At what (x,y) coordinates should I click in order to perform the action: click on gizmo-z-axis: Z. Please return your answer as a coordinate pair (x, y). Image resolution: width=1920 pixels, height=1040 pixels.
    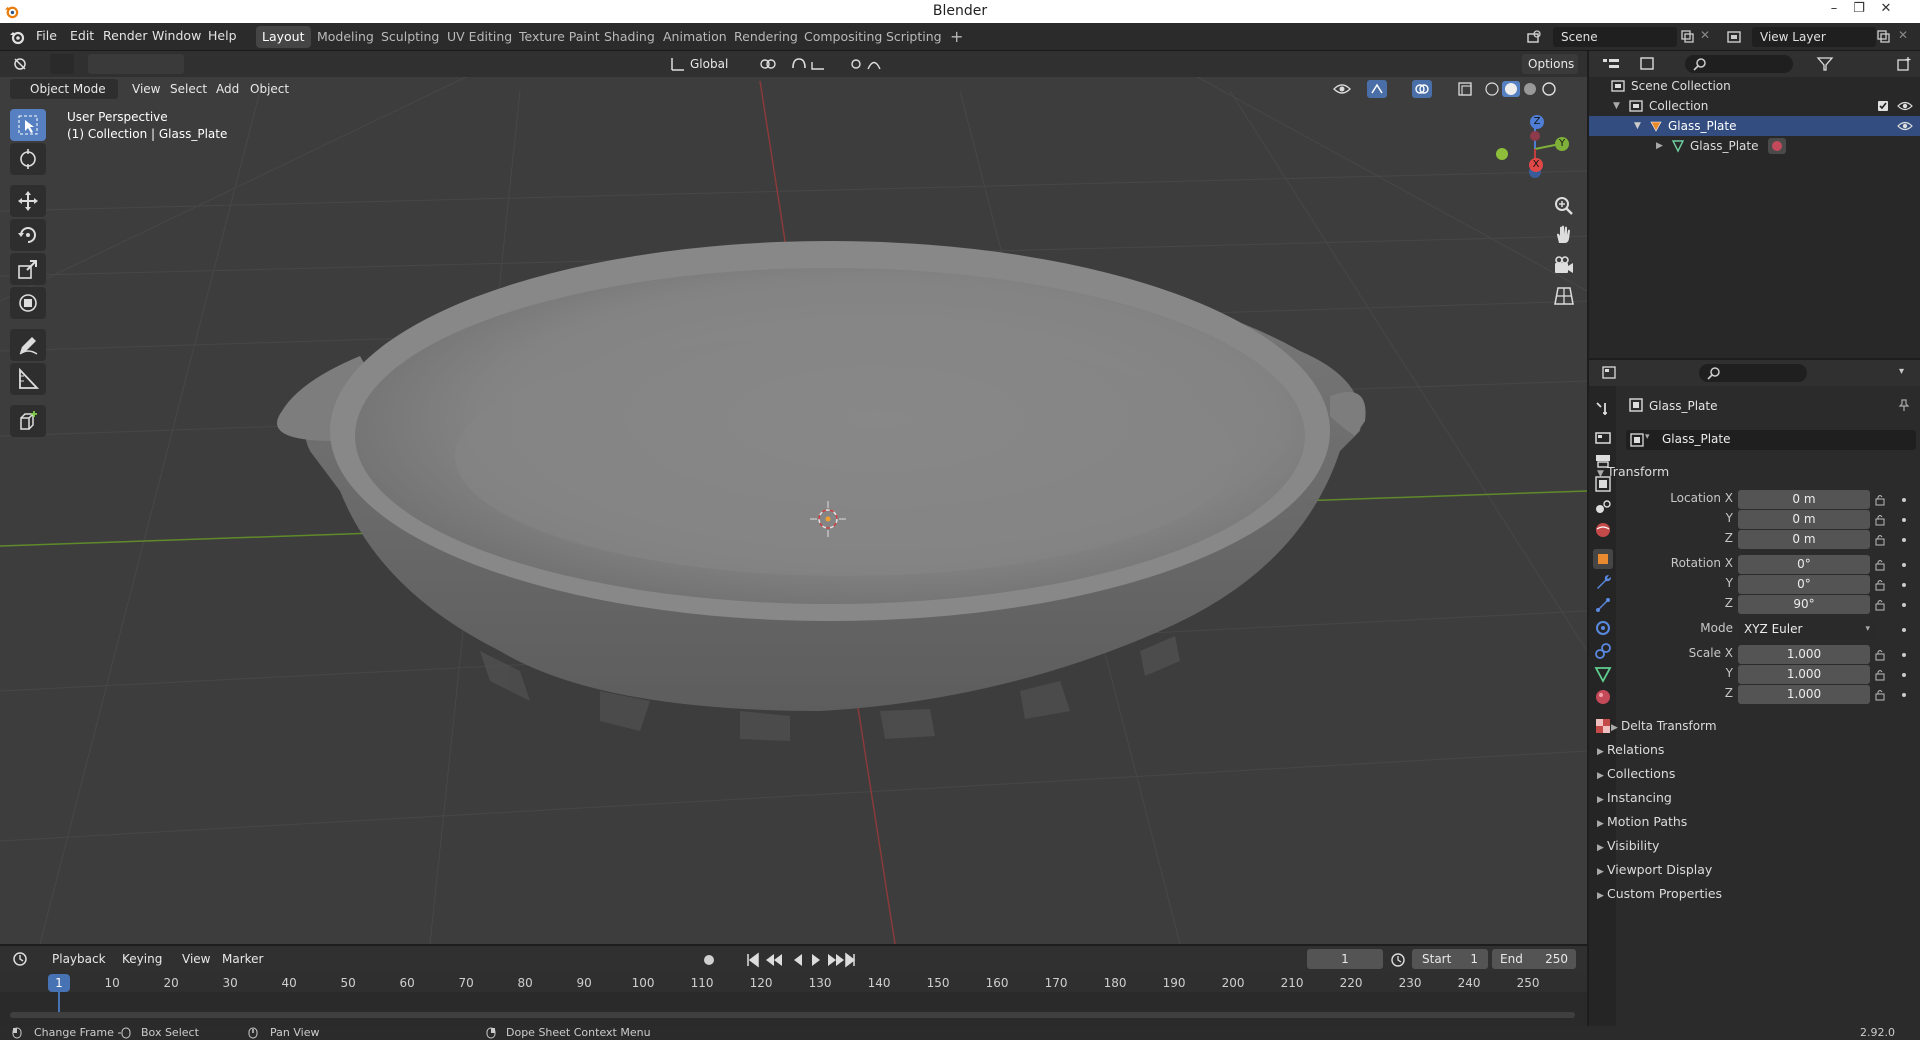
    Looking at the image, I should click on (1537, 122).